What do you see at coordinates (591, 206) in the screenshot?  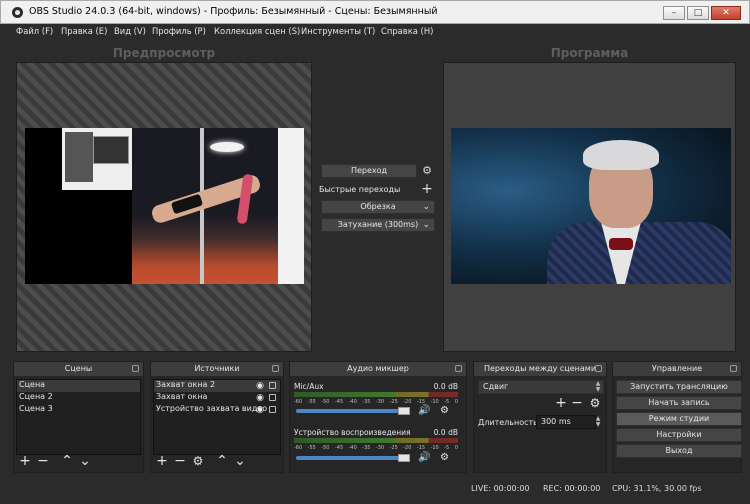 I see `program-video` at bounding box center [591, 206].